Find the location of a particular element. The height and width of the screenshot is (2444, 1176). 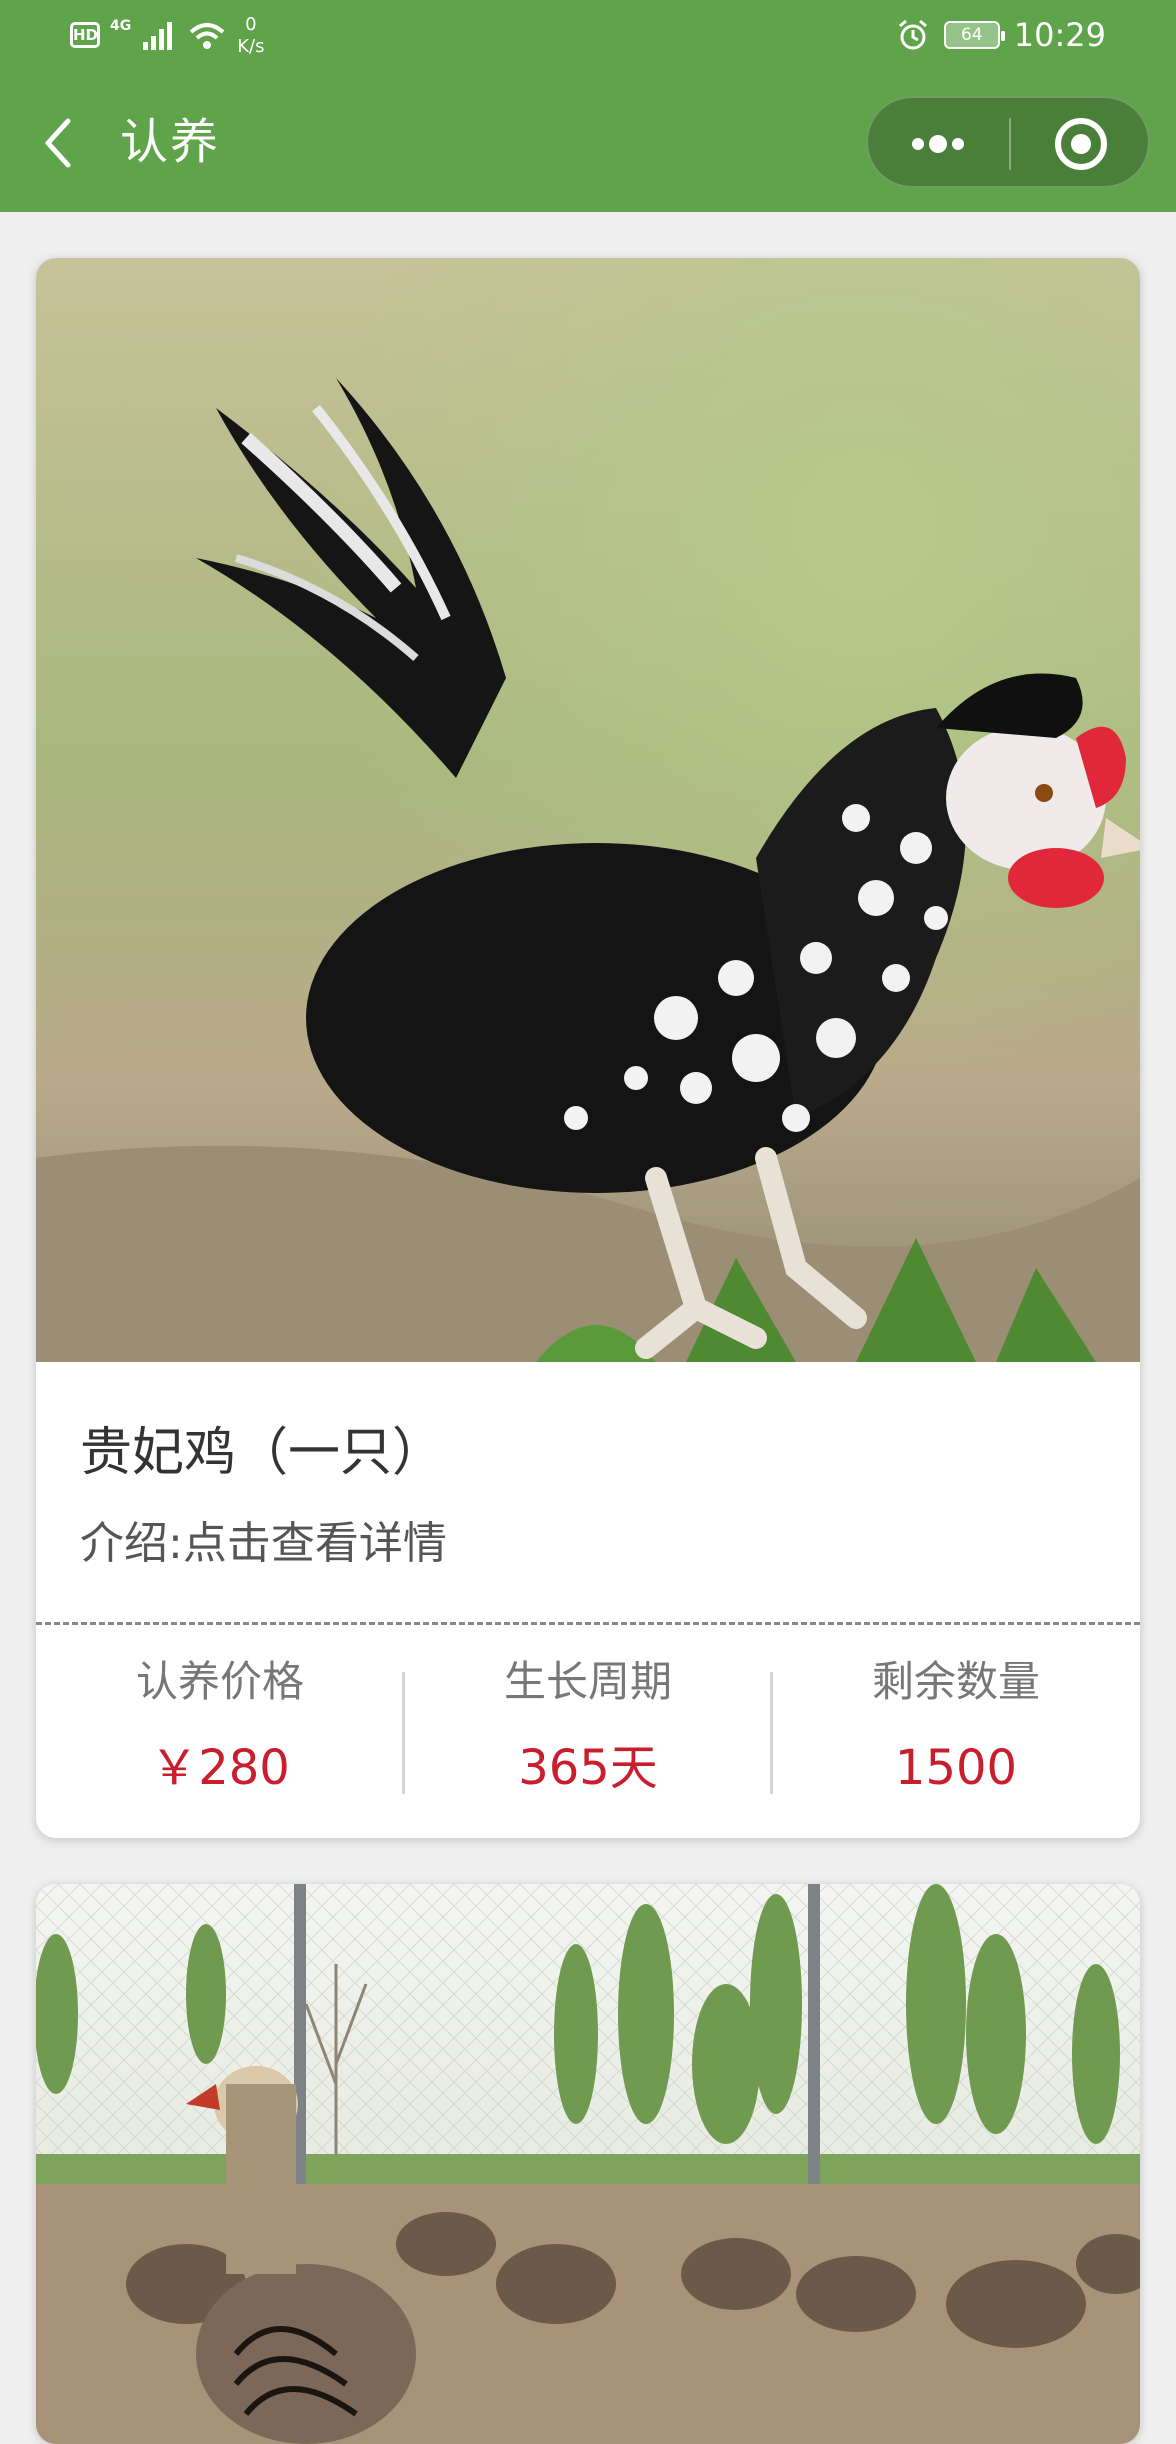

hd-badge: HD is located at coordinates (85, 35).